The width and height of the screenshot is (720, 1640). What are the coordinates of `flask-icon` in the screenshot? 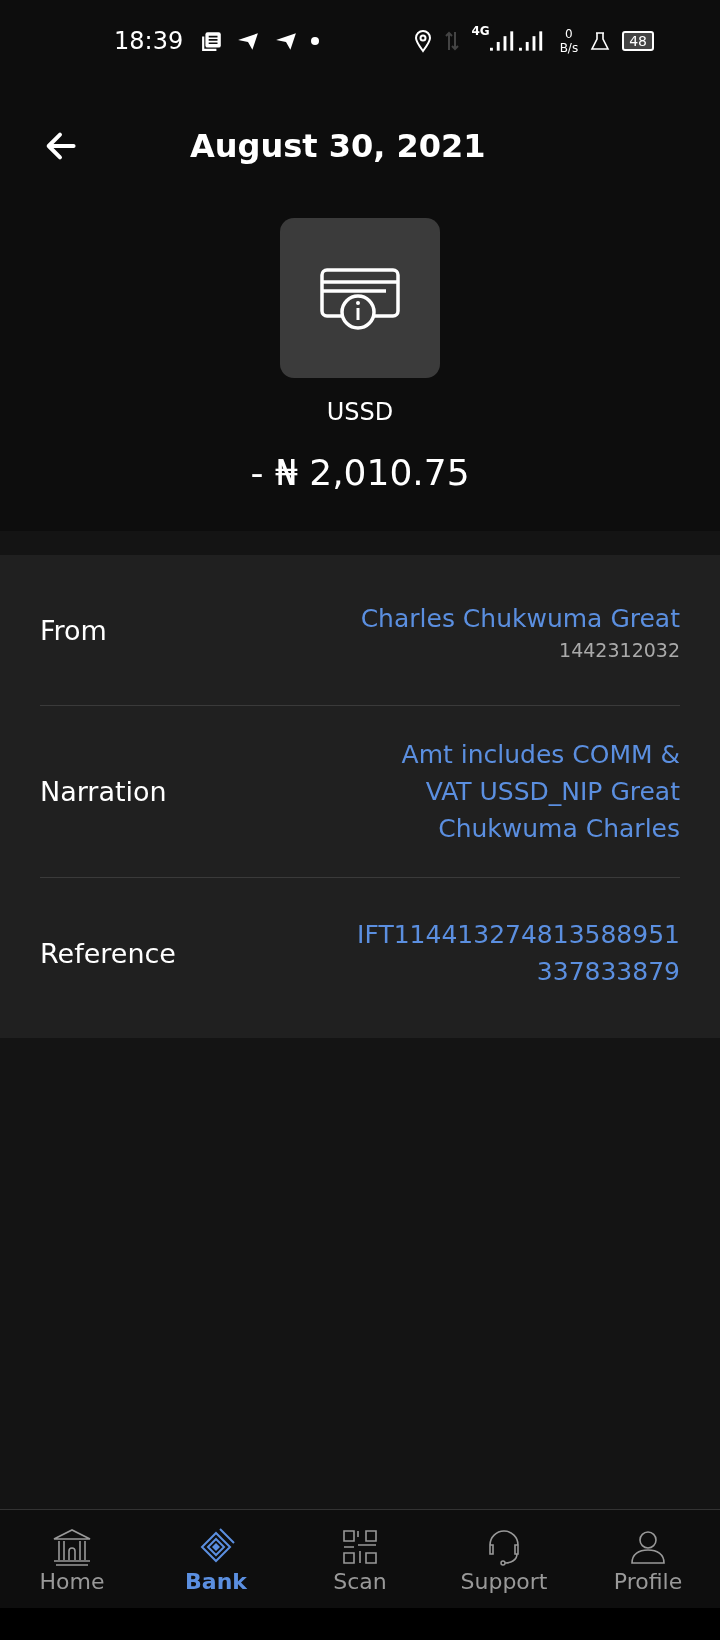 It's located at (600, 41).